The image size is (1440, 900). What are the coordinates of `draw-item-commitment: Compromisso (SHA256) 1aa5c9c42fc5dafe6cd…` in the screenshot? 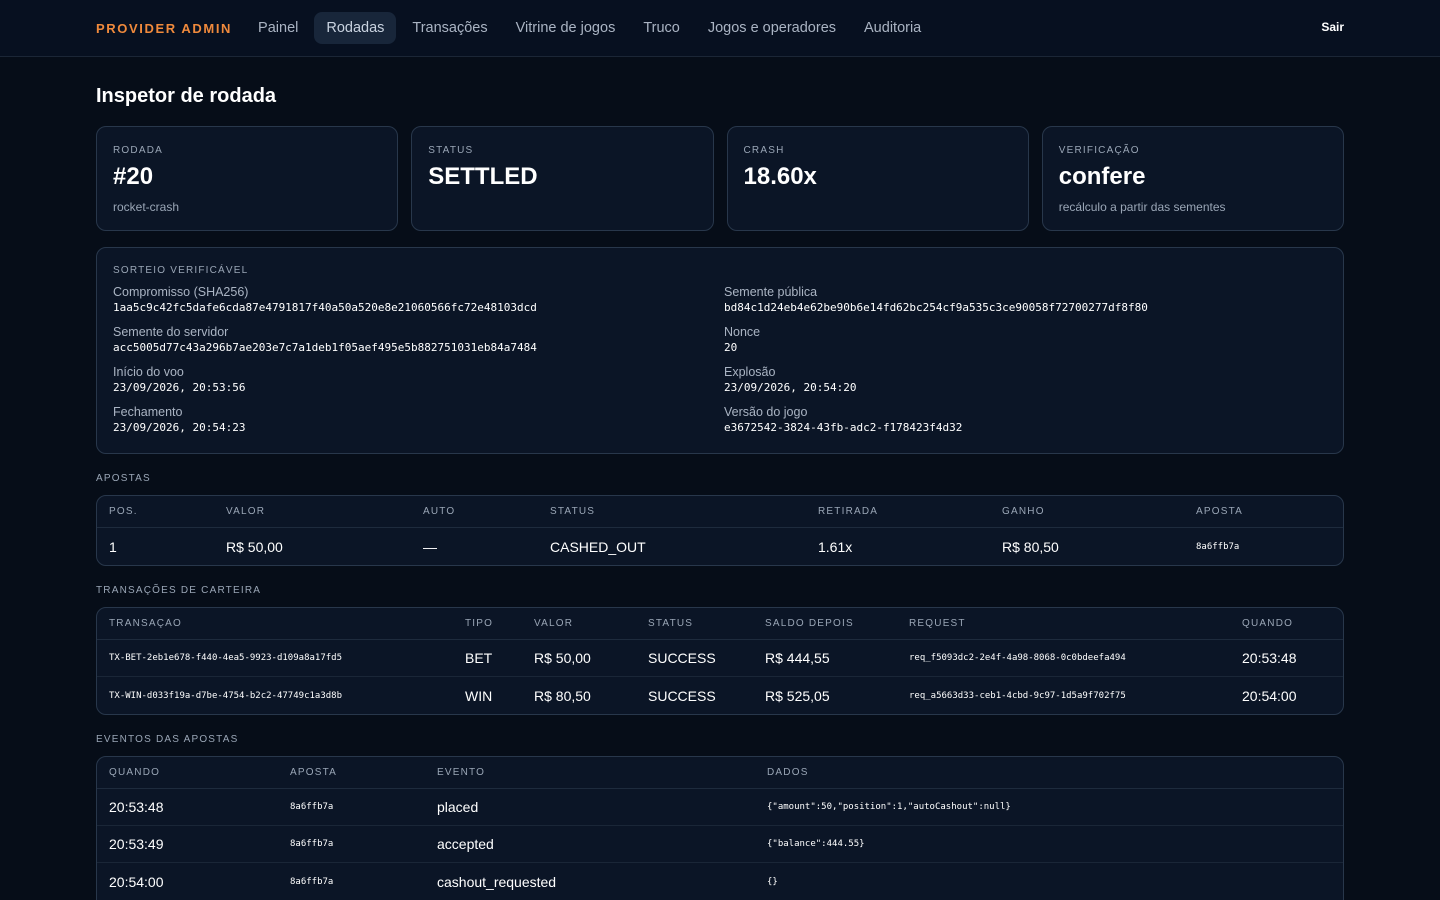 It's located at (418, 300).